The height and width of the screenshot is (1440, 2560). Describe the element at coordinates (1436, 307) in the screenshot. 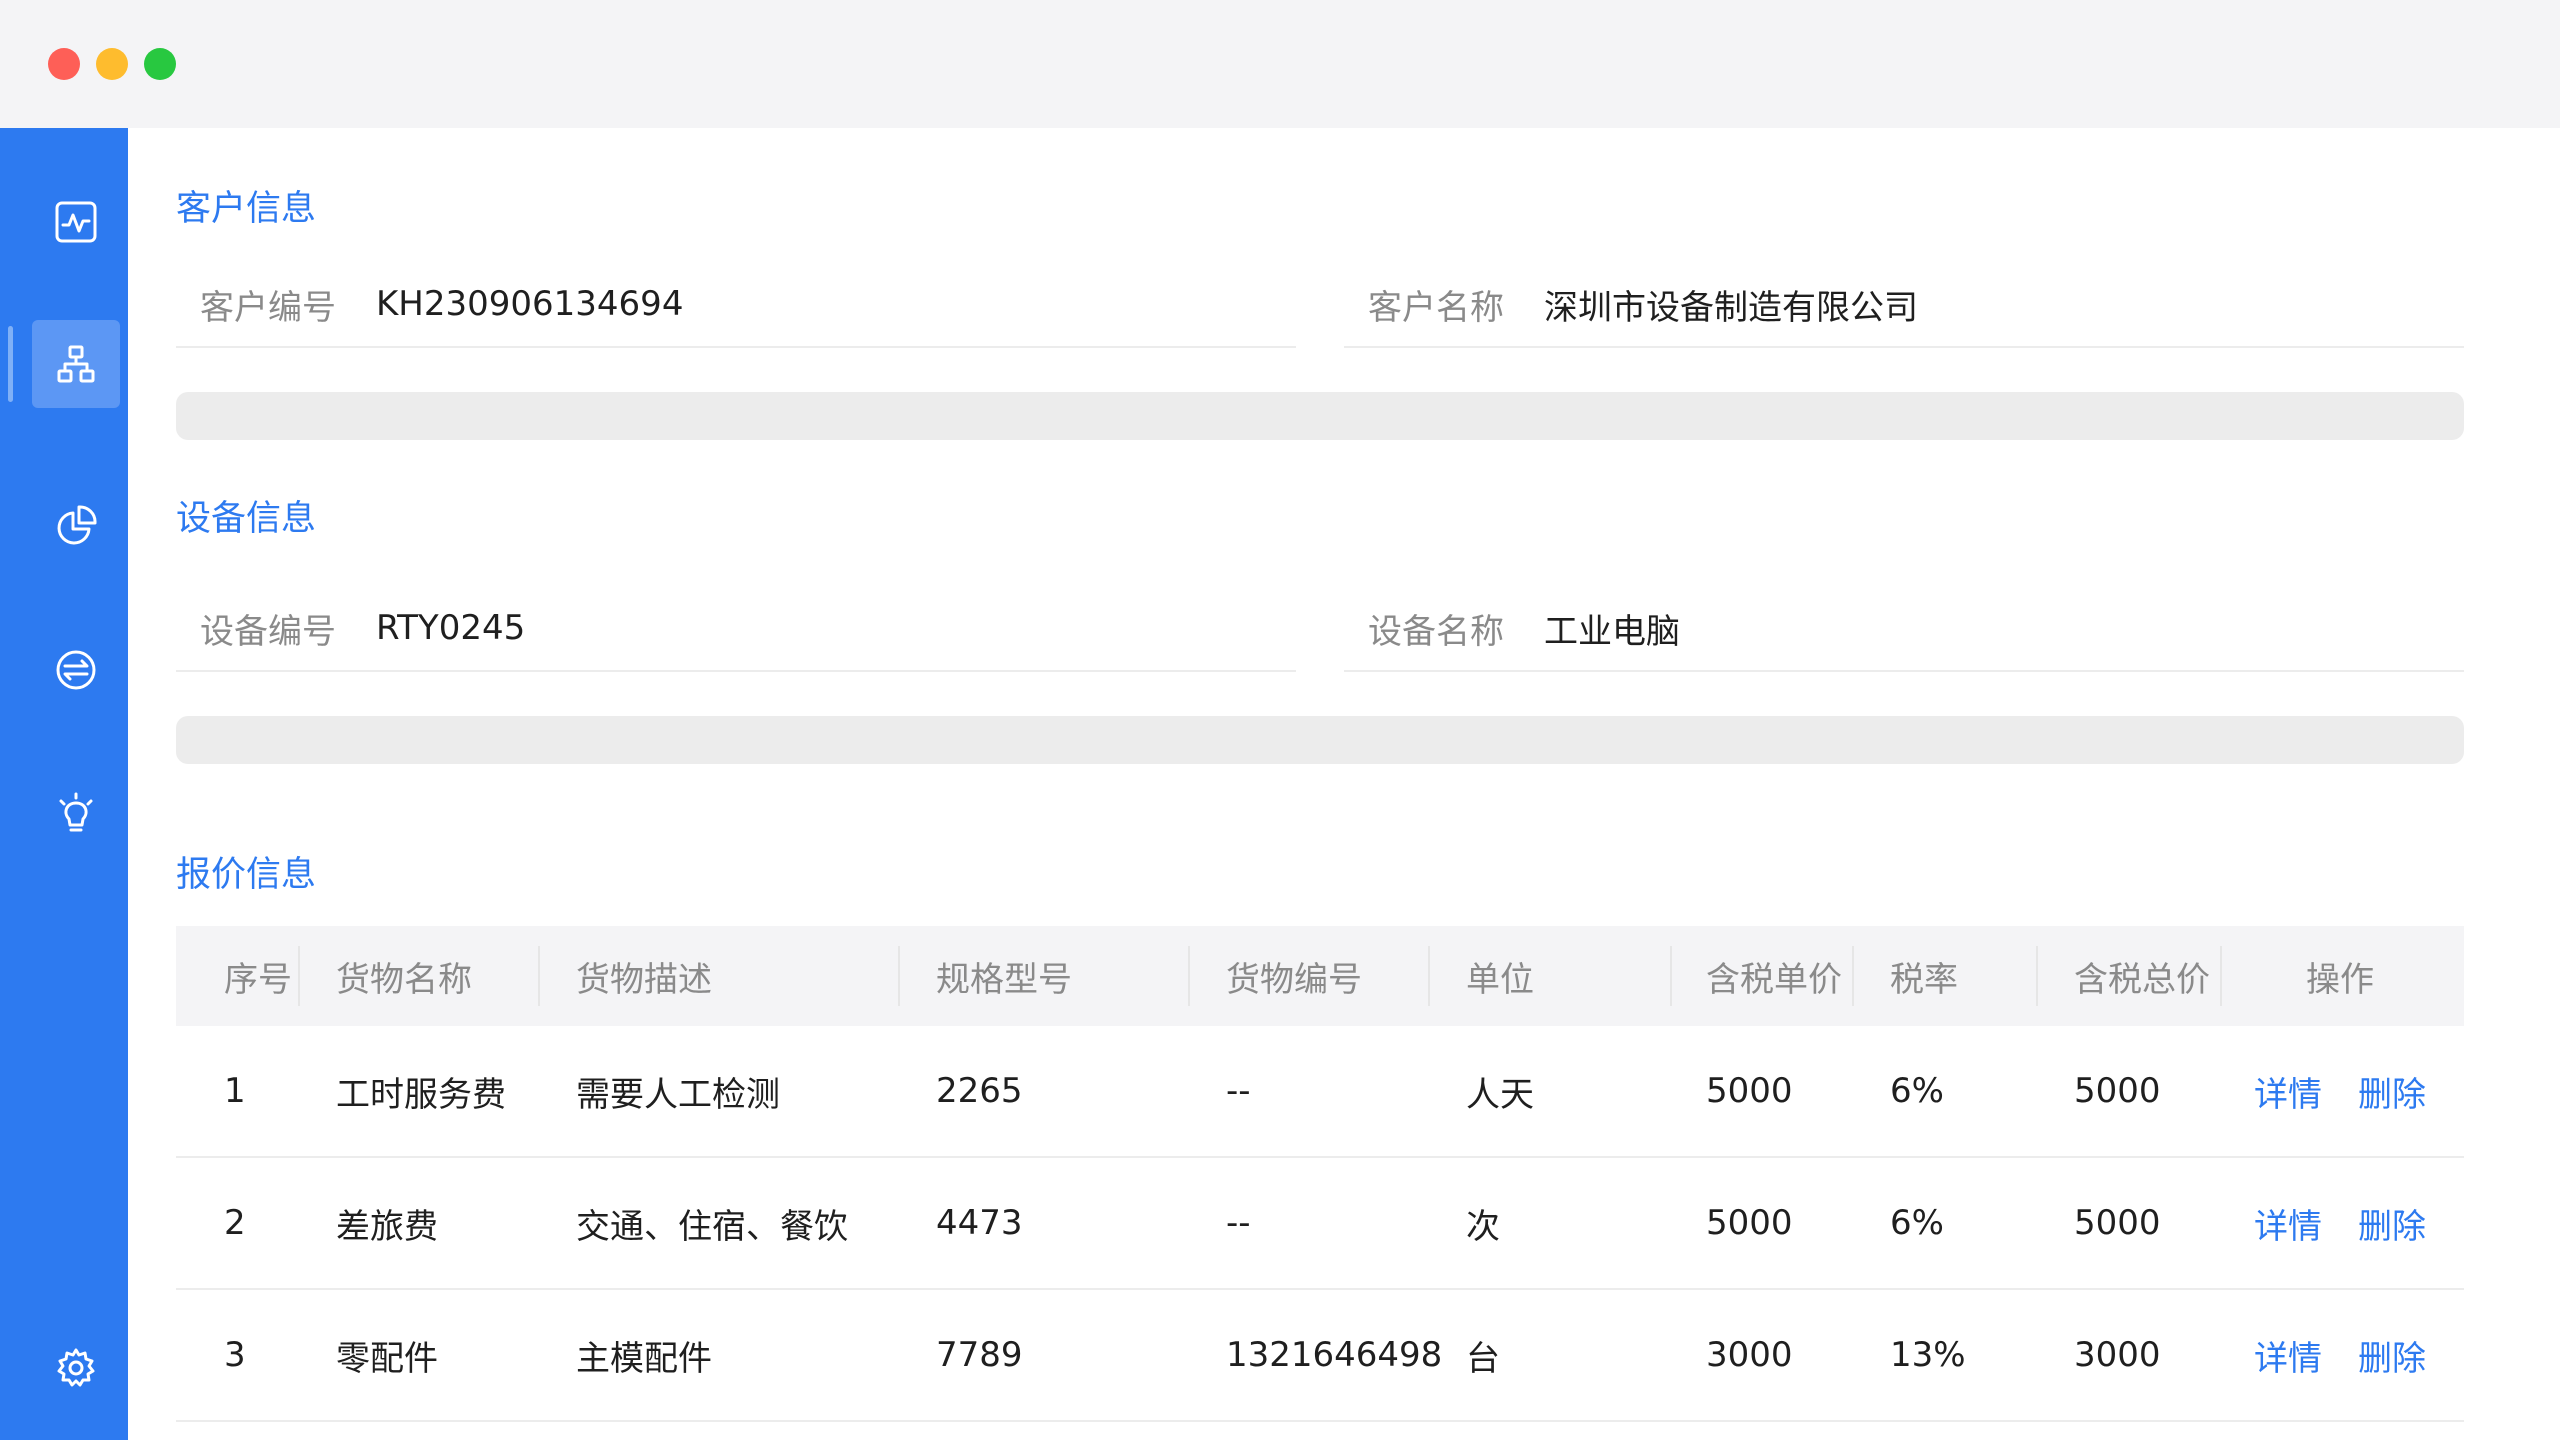

I see `customer-name-label: 客户名称` at that location.